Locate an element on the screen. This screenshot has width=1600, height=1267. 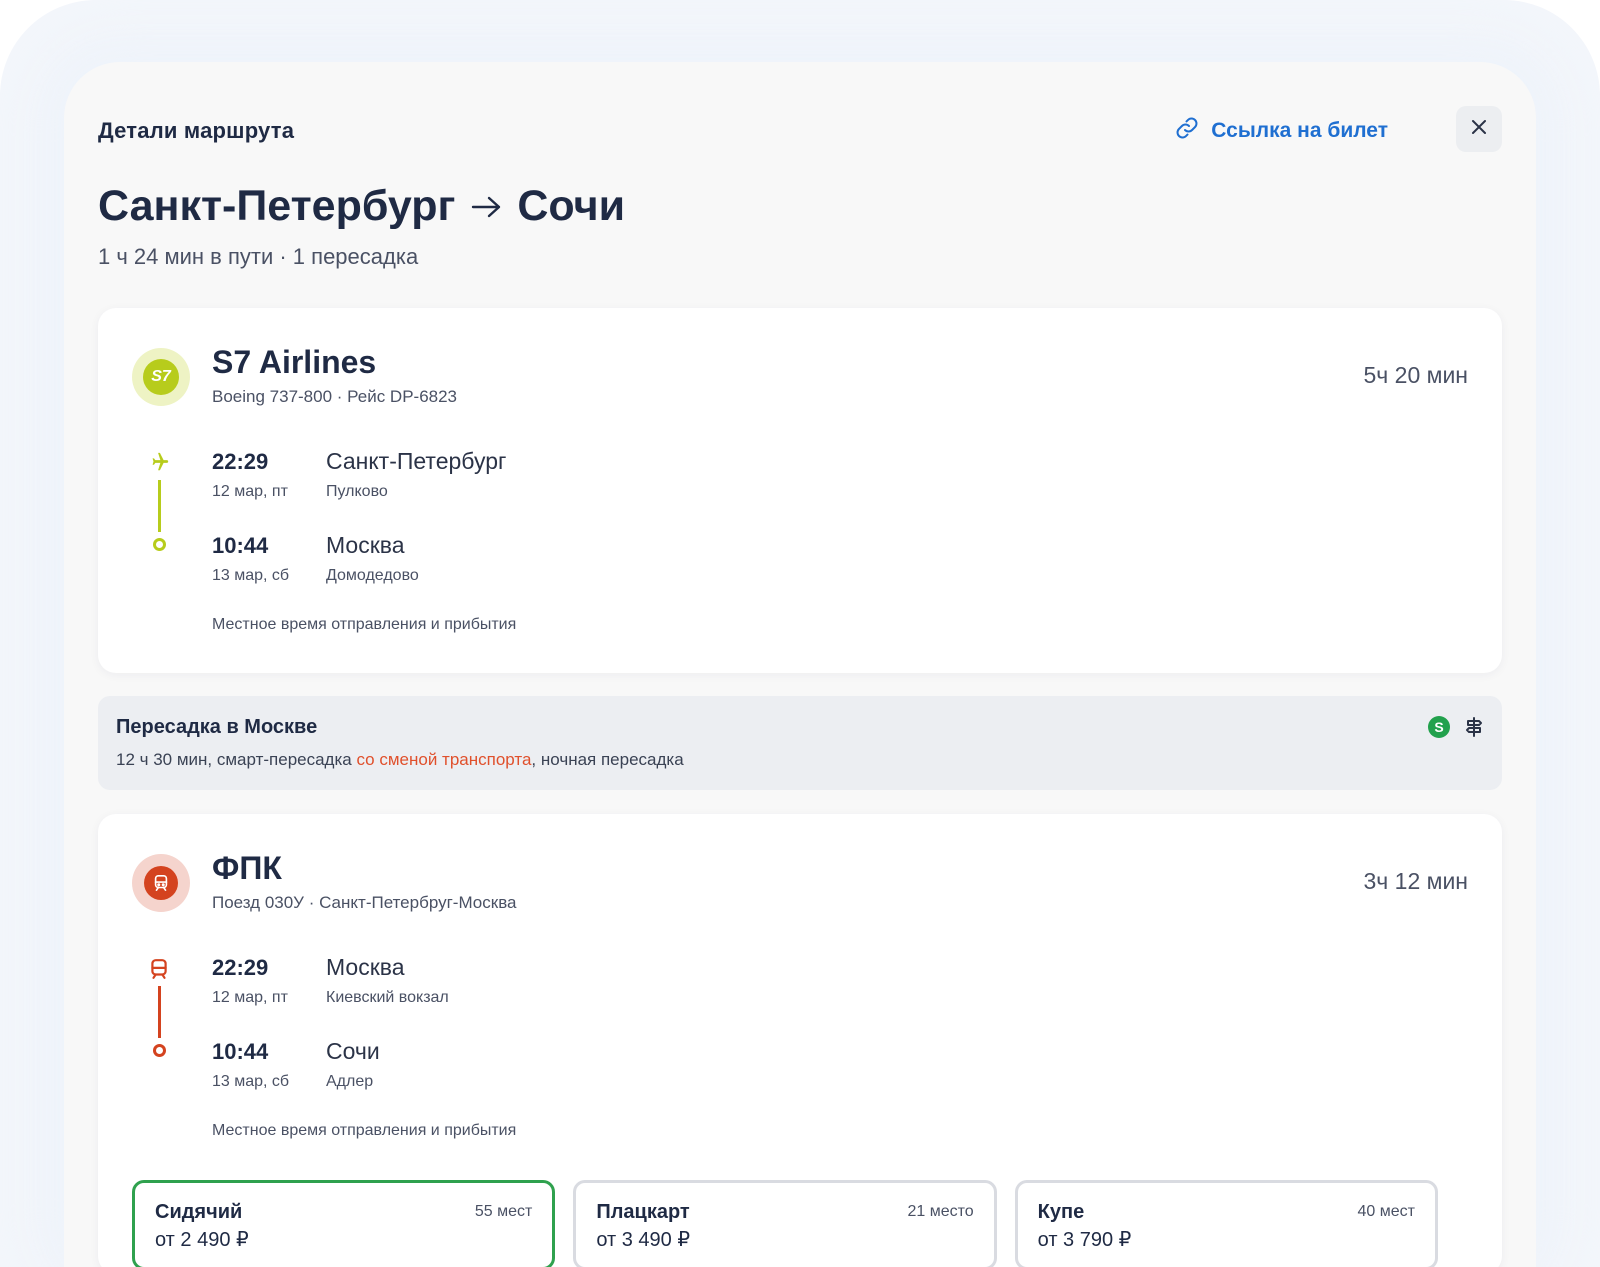
arrival-city: Москва is located at coordinates (365, 545).